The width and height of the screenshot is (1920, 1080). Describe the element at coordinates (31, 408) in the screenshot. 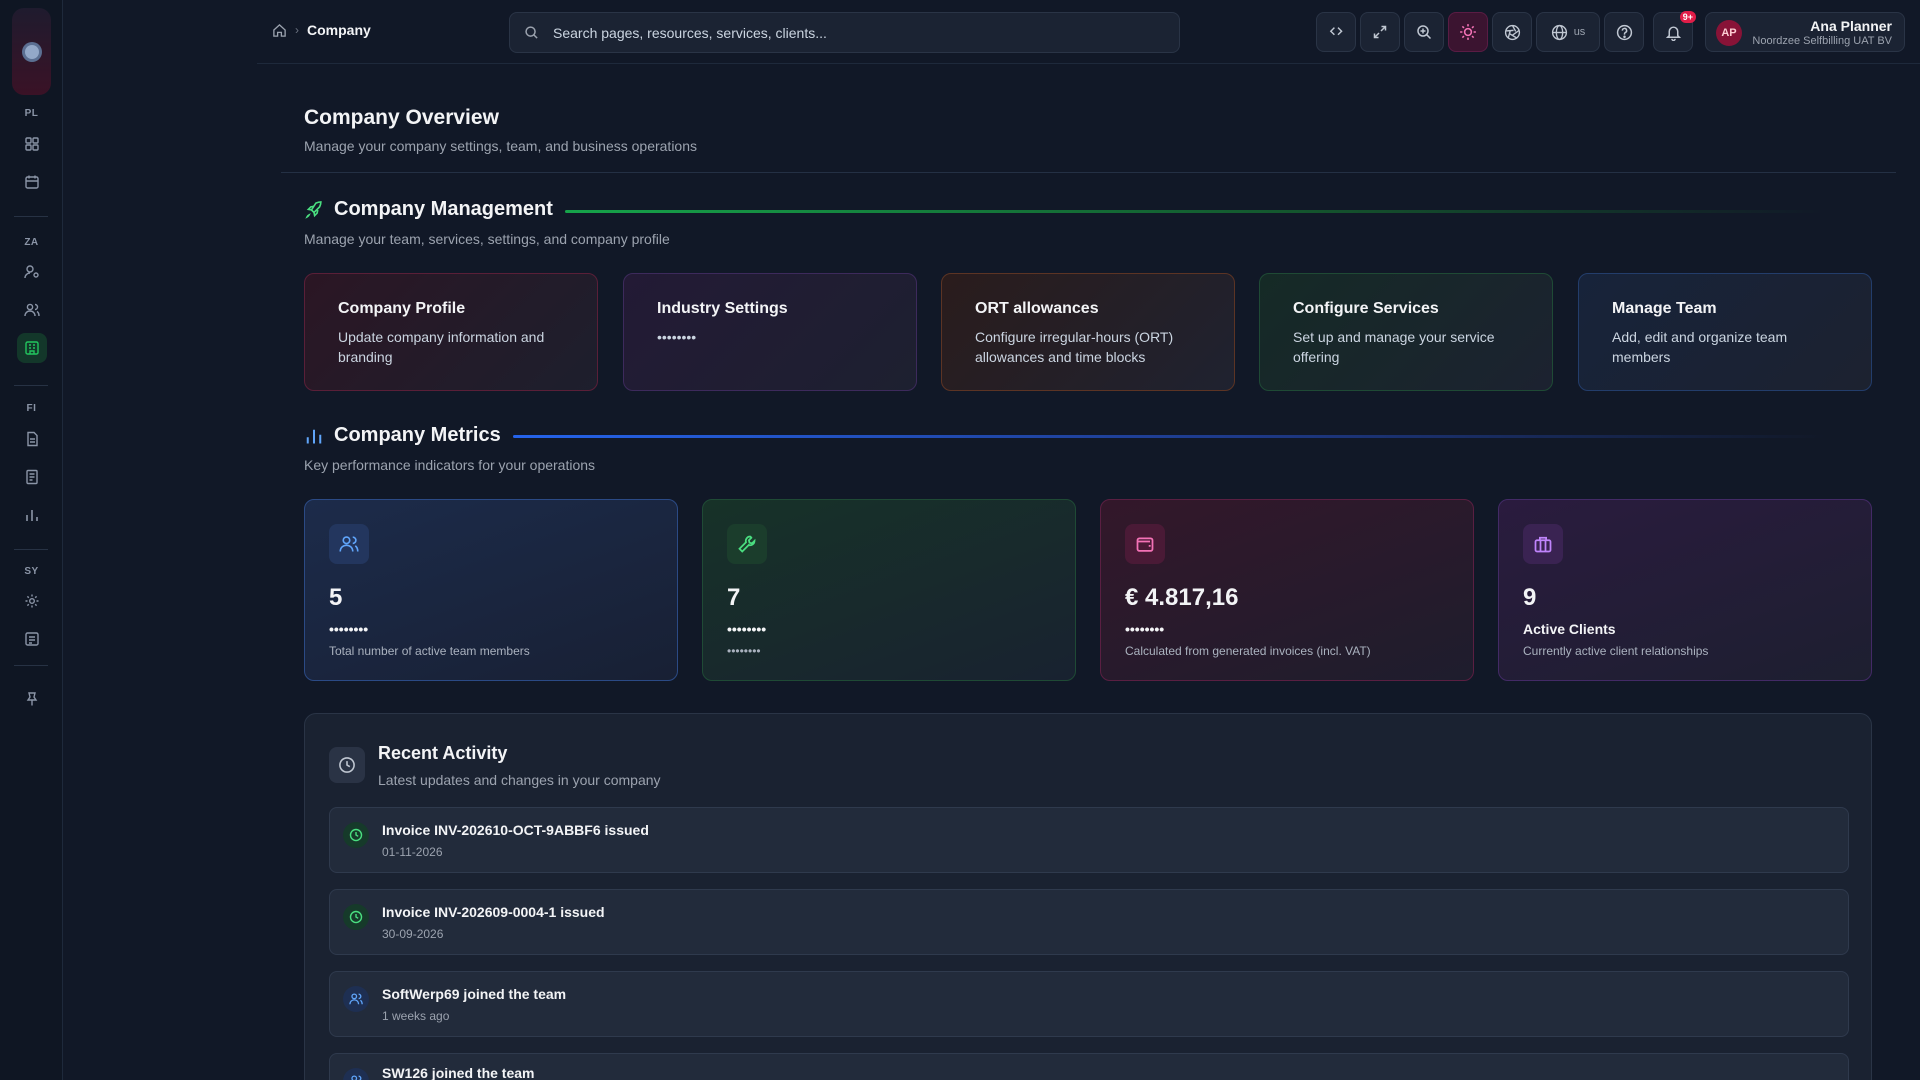

I see `sidebar-section-label: FI` at that location.